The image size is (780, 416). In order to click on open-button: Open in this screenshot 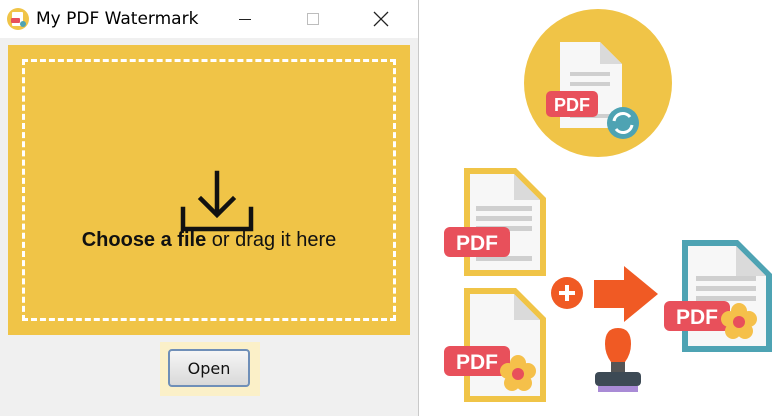, I will do `click(209, 368)`.